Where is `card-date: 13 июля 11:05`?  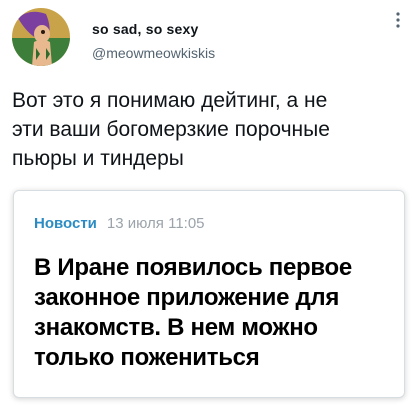 card-date: 13 июля 11:05 is located at coordinates (155, 223).